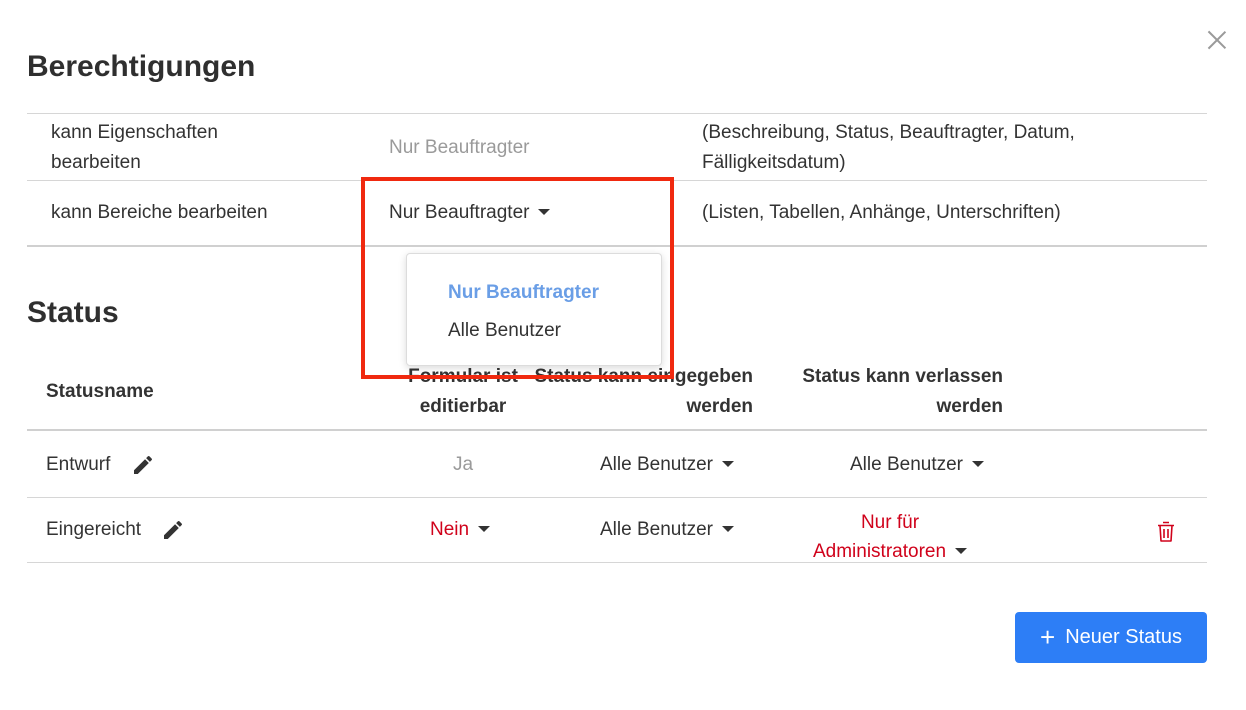 The image size is (1246, 710). Describe the element at coordinates (450, 529) in the screenshot. I see `dropdown-value: Nein` at that location.